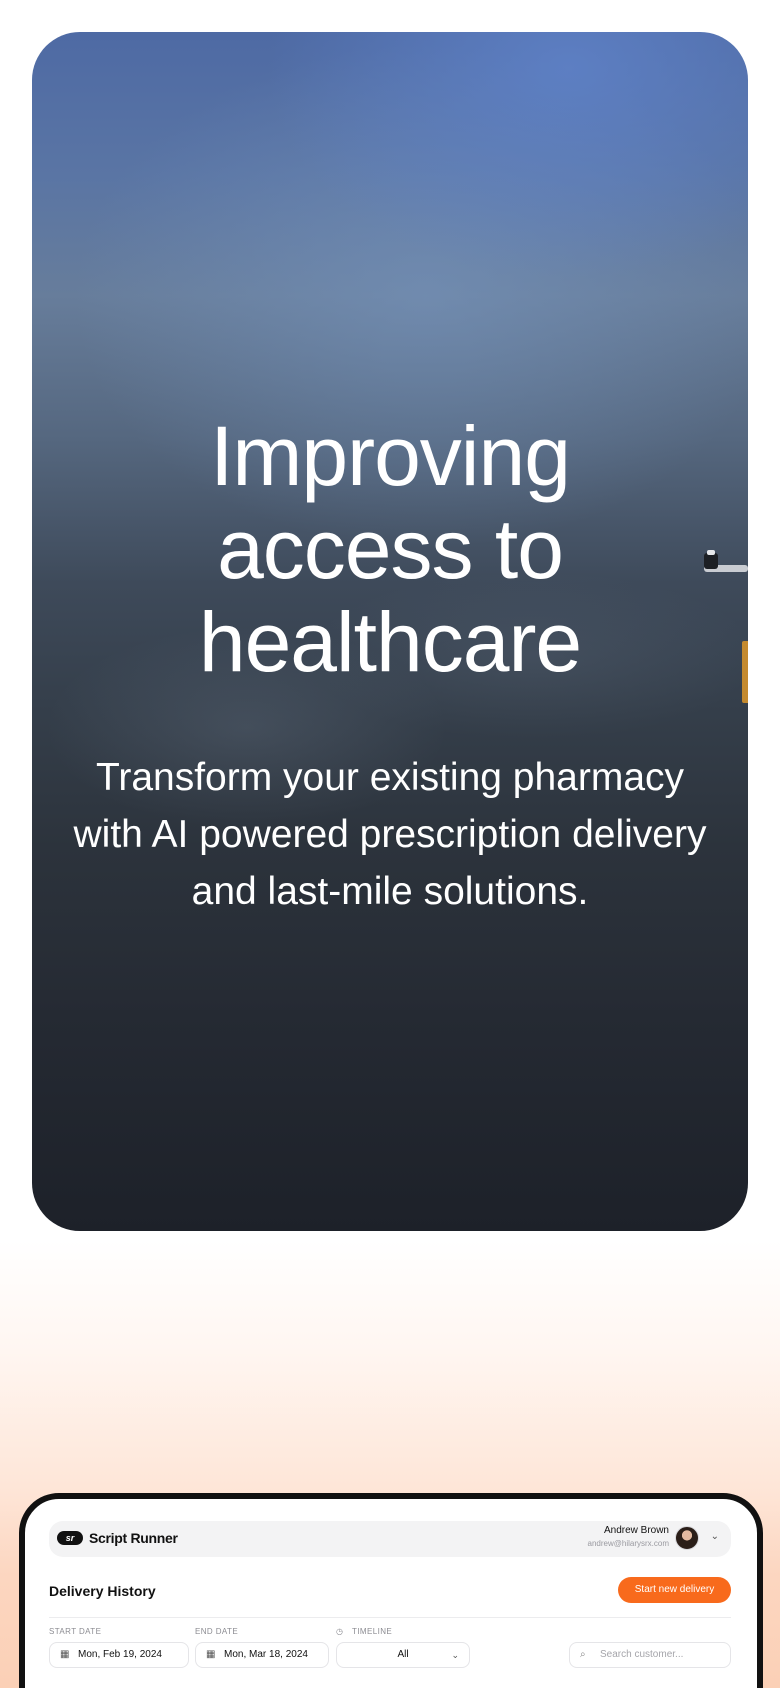 The width and height of the screenshot is (780, 1688). What do you see at coordinates (390, 1617) in the screenshot?
I see `divider` at bounding box center [390, 1617].